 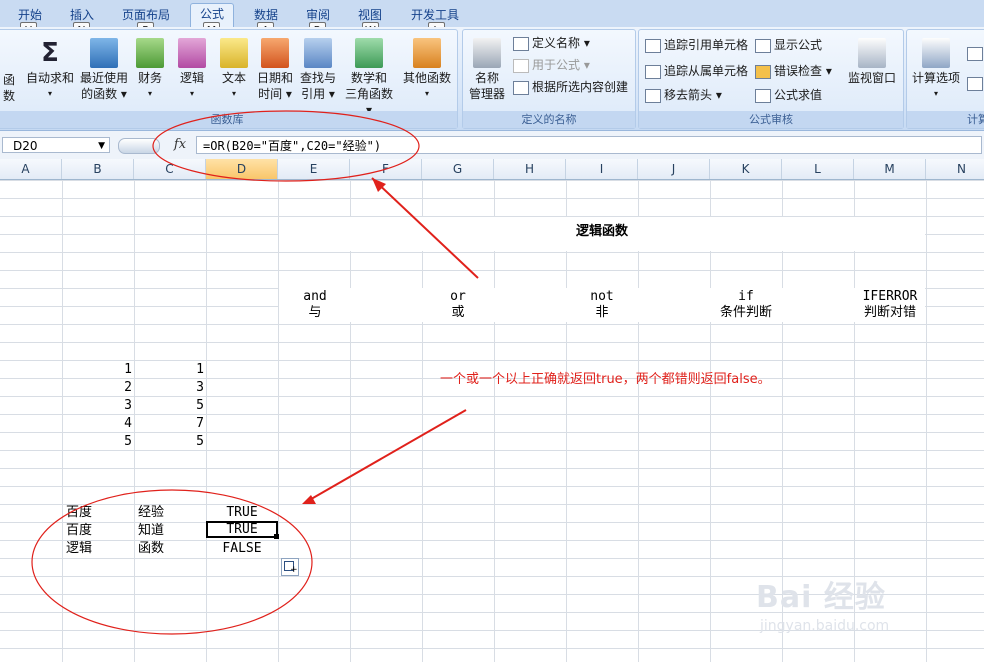 What do you see at coordinates (172, 562) in the screenshot?
I see `results-highlight-ellipse` at bounding box center [172, 562].